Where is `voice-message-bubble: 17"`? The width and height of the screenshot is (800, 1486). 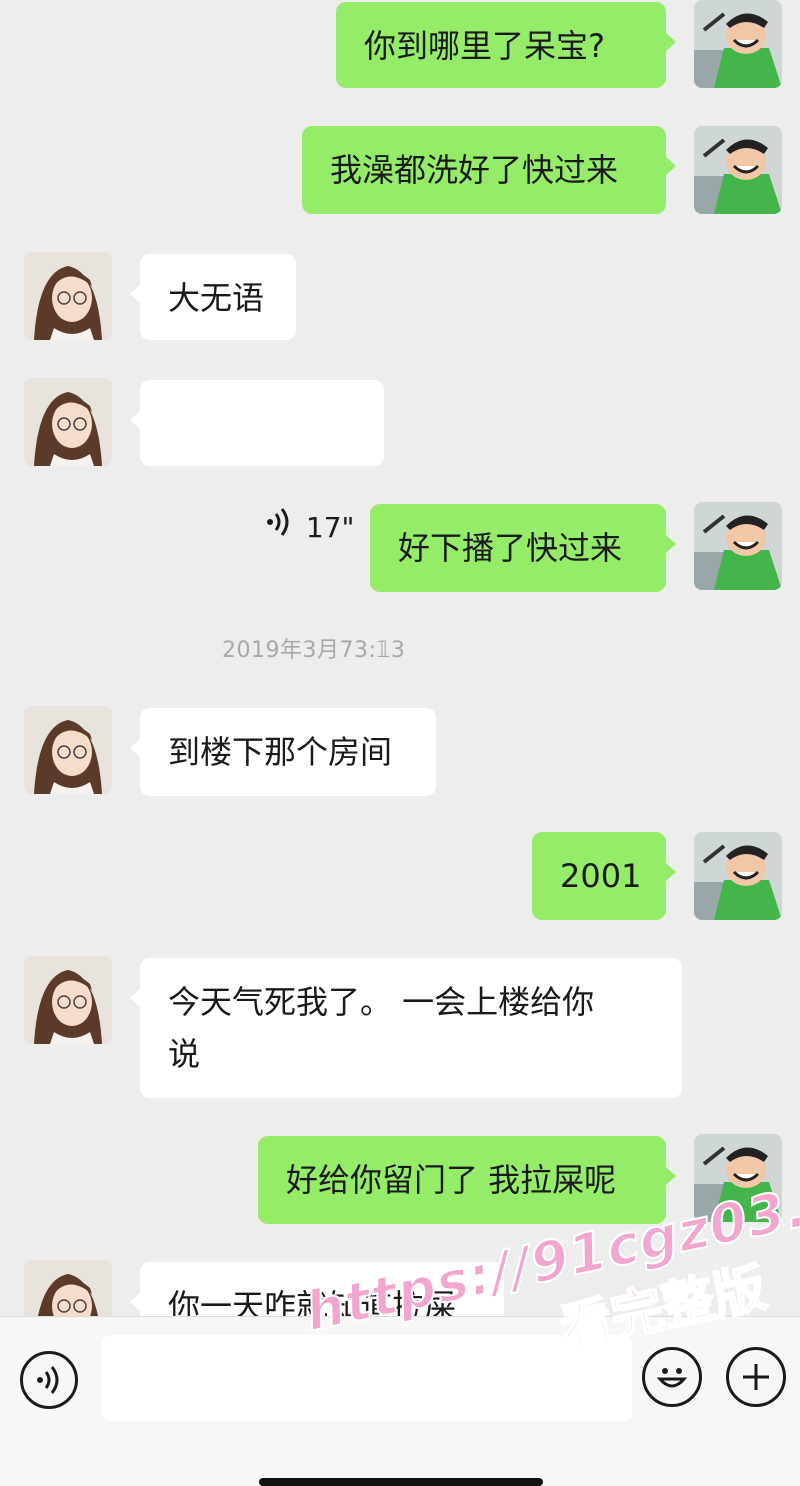 voice-message-bubble: 17" is located at coordinates (257, 462).